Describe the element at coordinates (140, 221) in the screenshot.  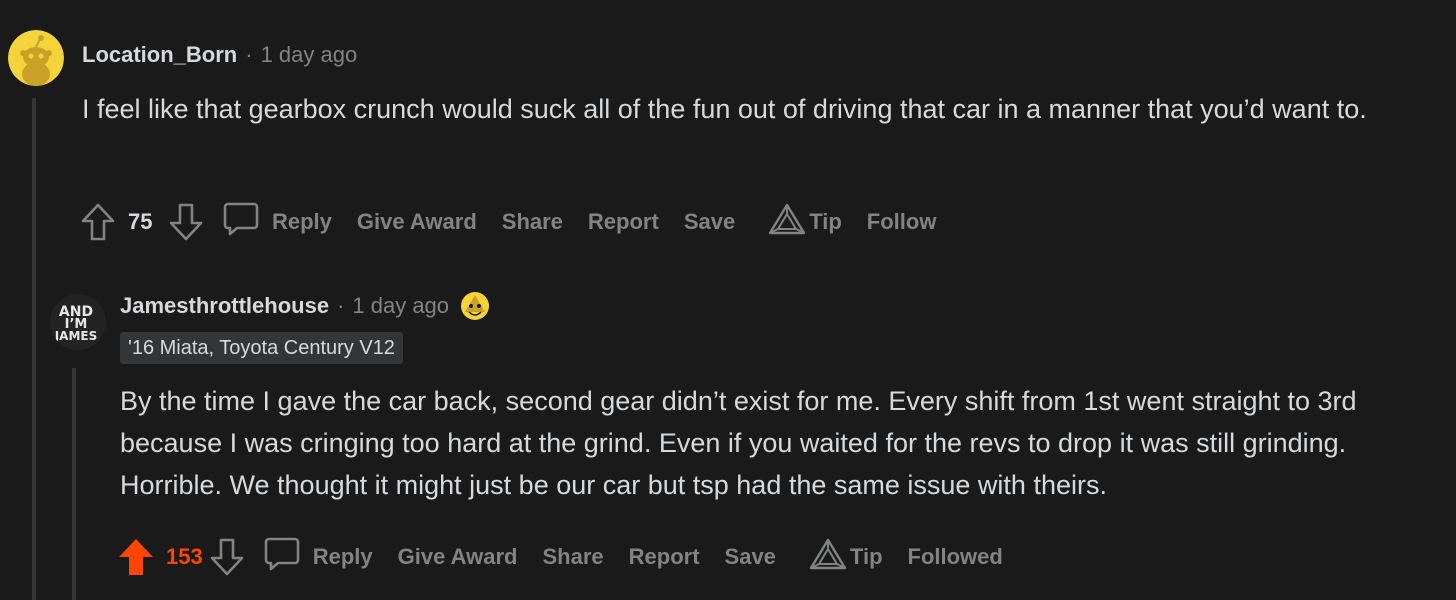
I see `vote-score: 75` at that location.